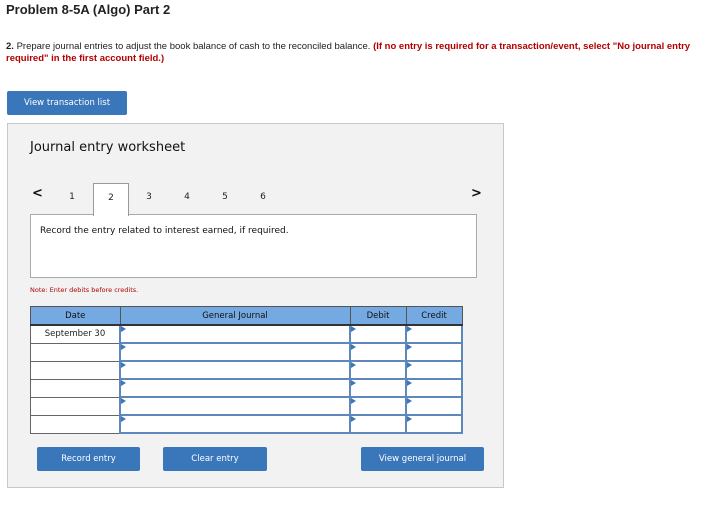 This screenshot has width=725, height=514. What do you see at coordinates (434, 316) in the screenshot?
I see `header-credit: Credit` at bounding box center [434, 316].